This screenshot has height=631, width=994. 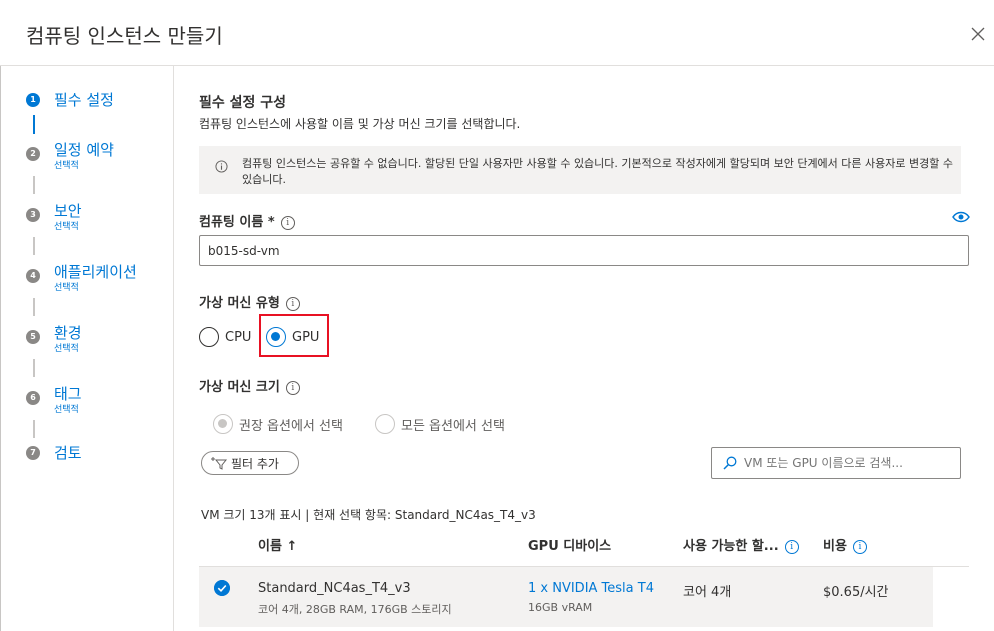 I want to click on radio-all-options: 모든 옵션에서 선택, so click(x=440, y=424).